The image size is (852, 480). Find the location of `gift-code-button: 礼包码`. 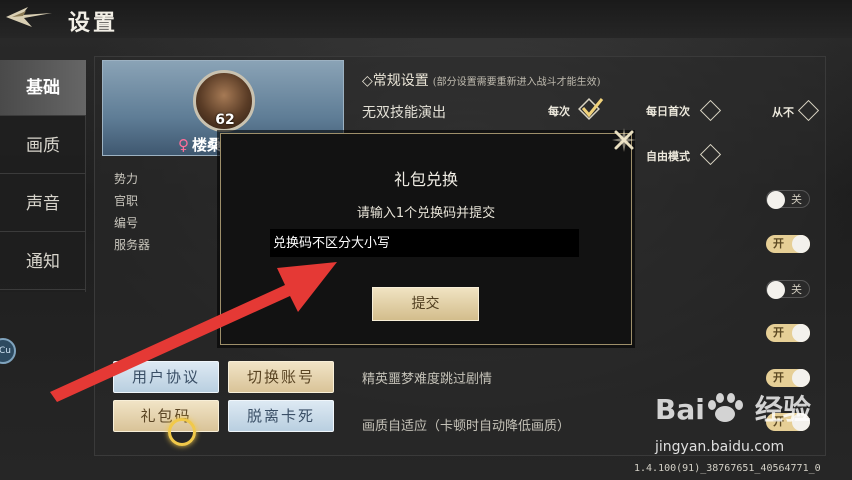

gift-code-button: 礼包码 is located at coordinates (166, 416).